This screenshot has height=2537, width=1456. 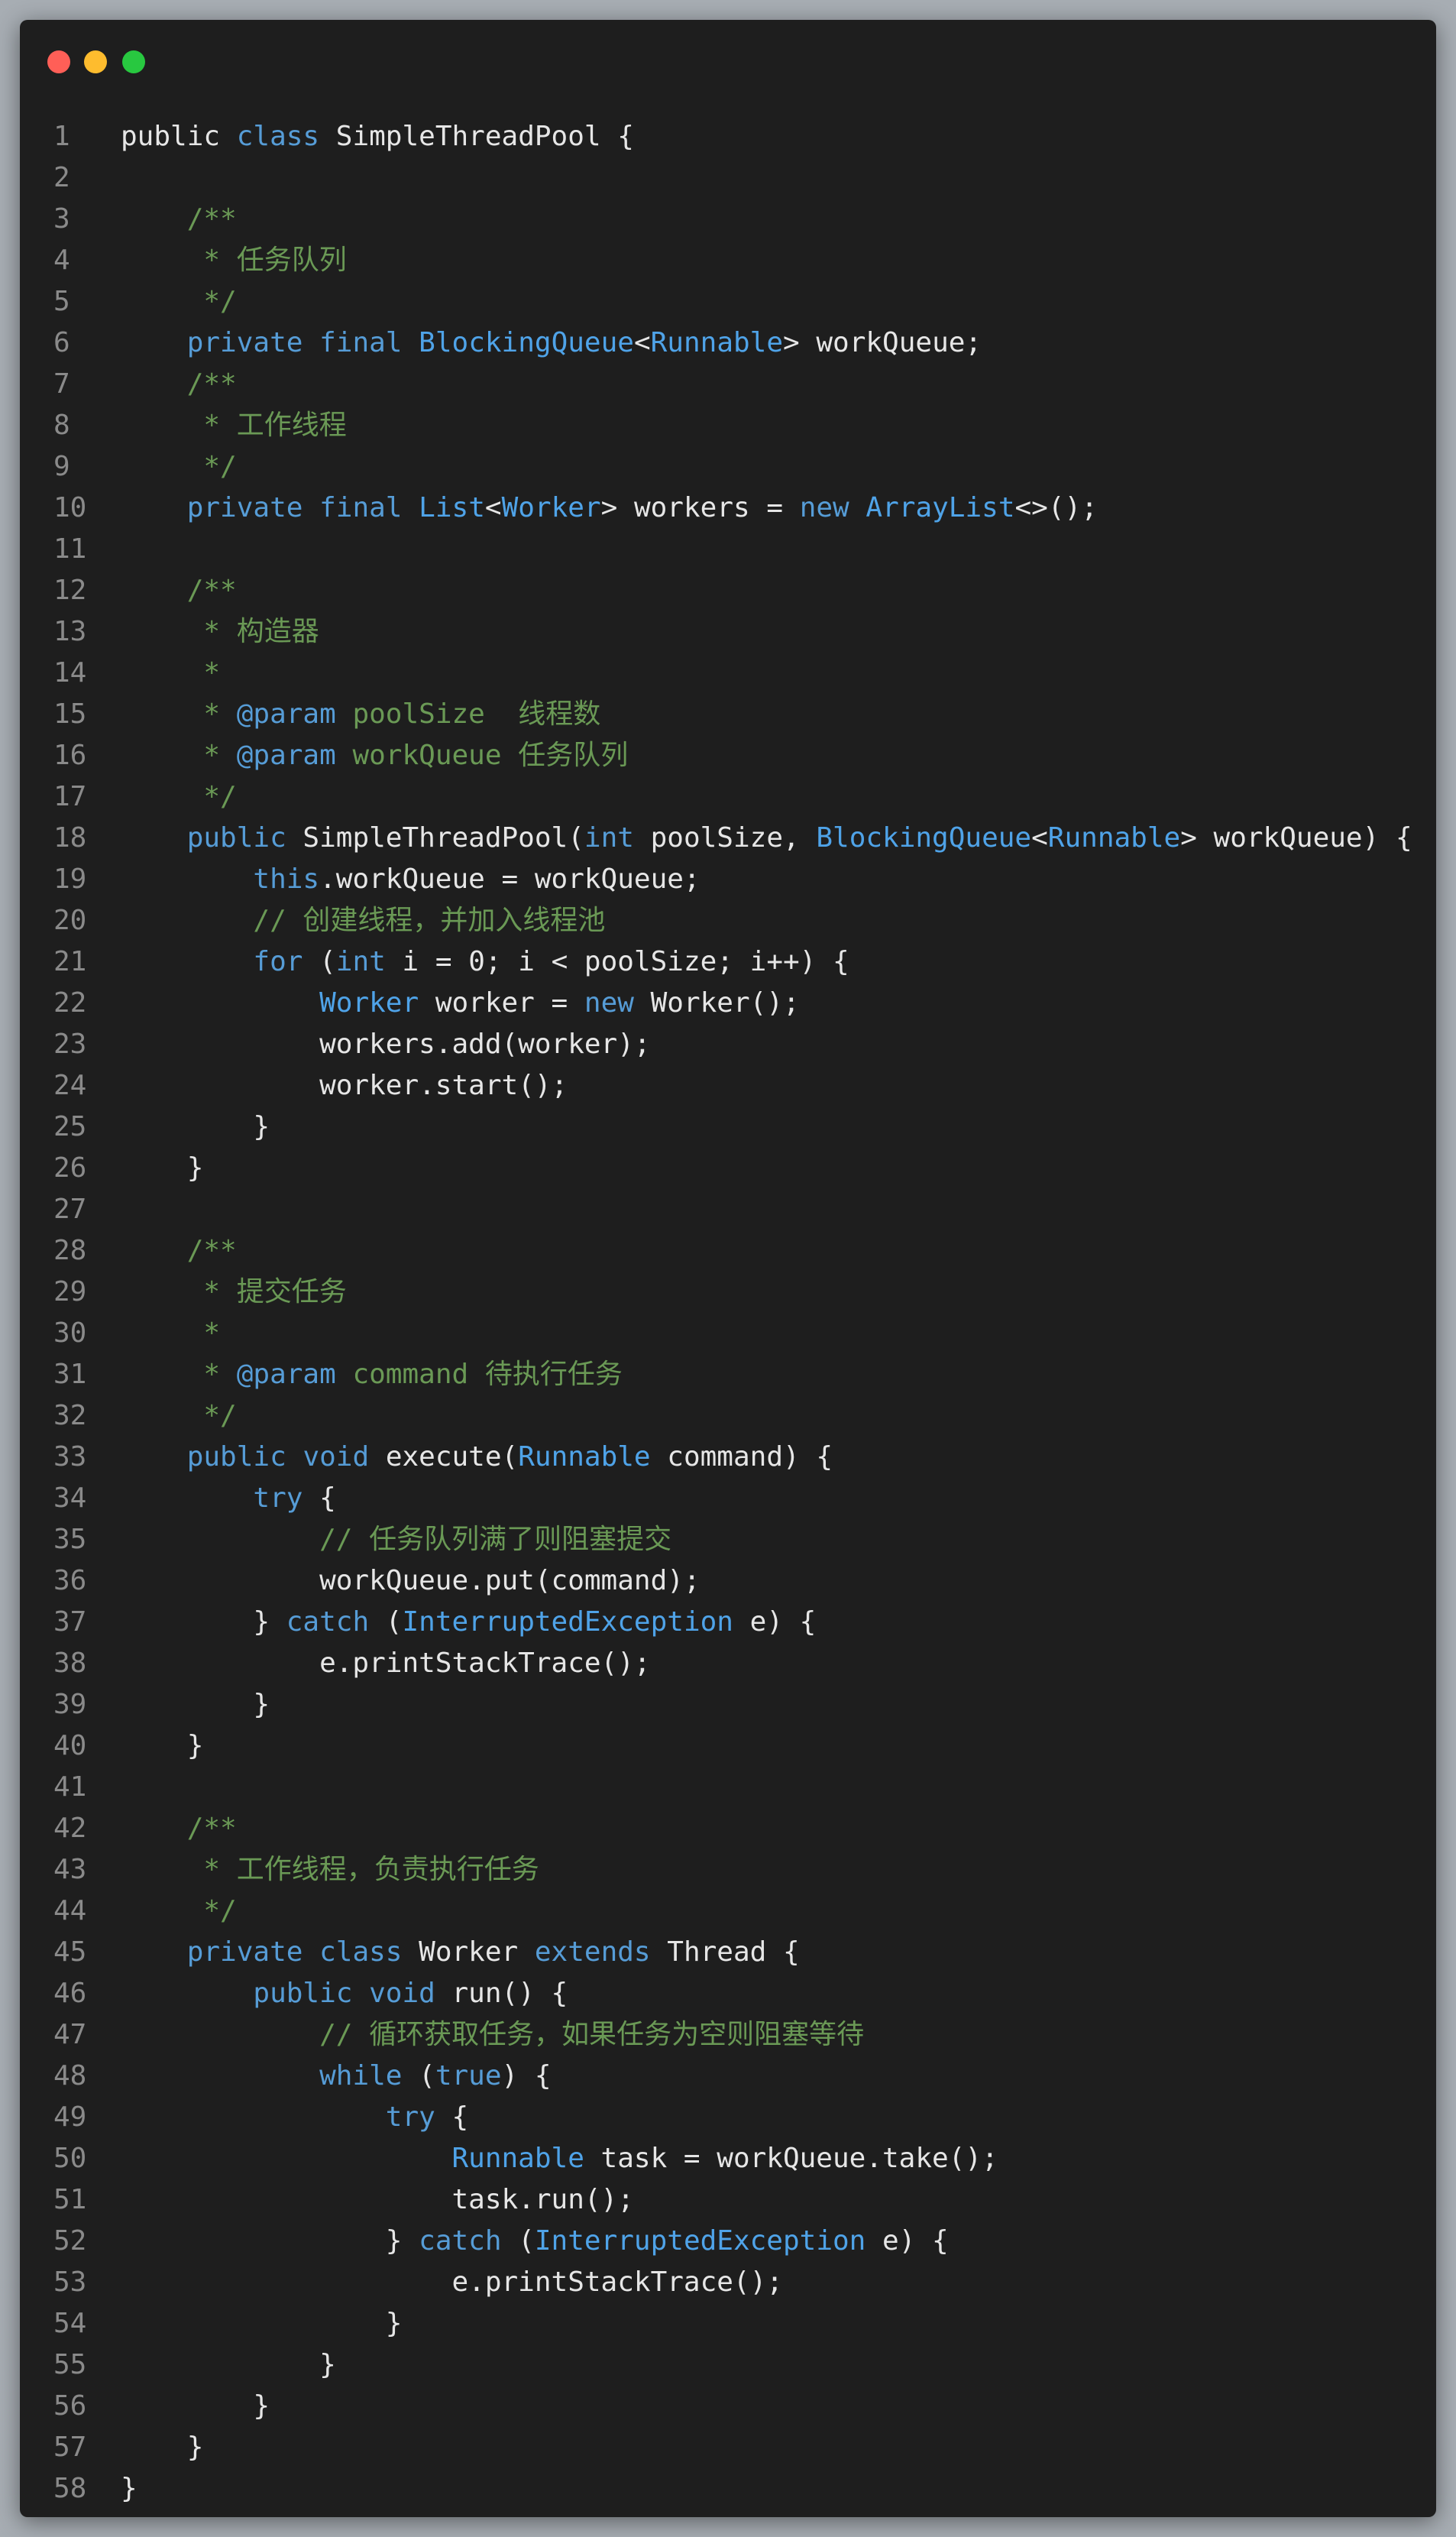 I want to click on code-line: 51 task.run();, so click(x=728, y=2200).